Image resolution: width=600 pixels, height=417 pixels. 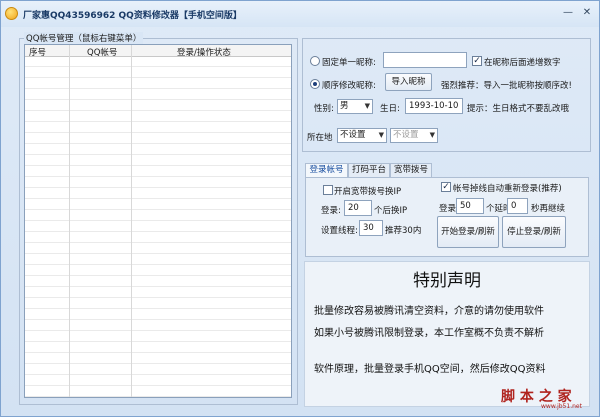 I want to click on window-title: 厂家惠QQ43596962 QQ资料修改器【手机空间版】, so click(x=132, y=16).